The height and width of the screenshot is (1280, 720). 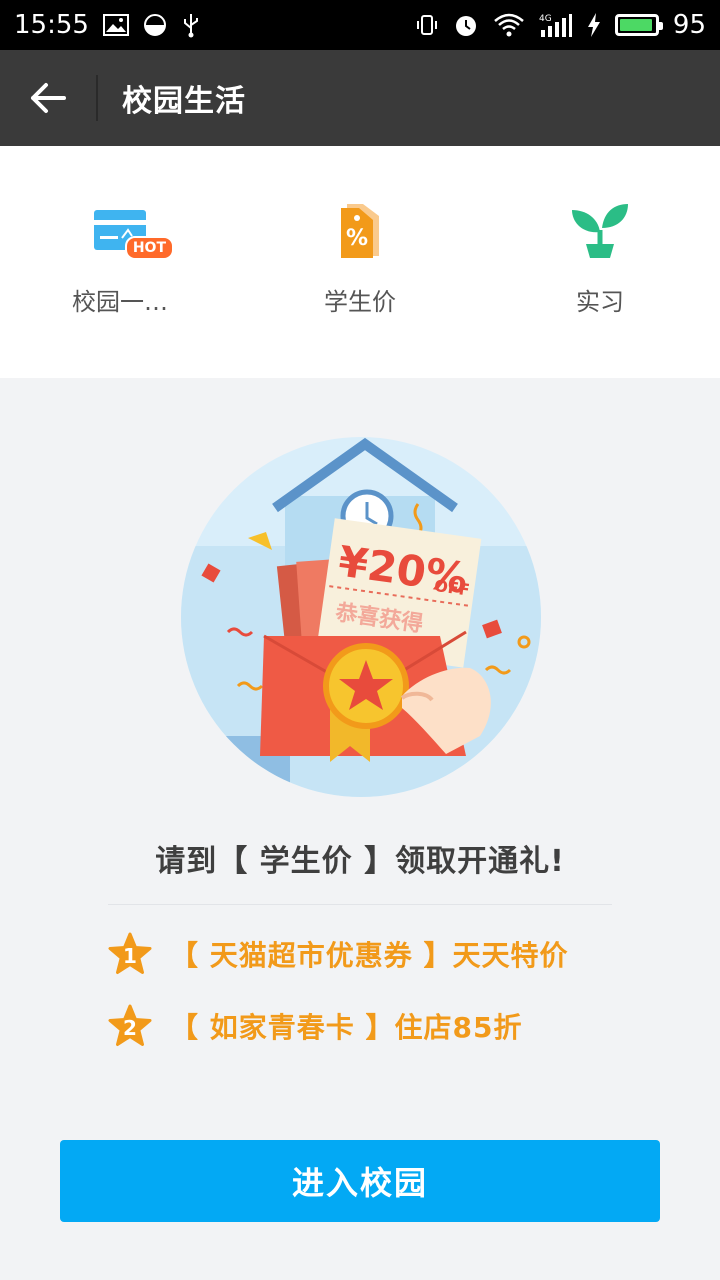 I want to click on enter-campus-button: 进入校园, so click(x=360, y=1181).